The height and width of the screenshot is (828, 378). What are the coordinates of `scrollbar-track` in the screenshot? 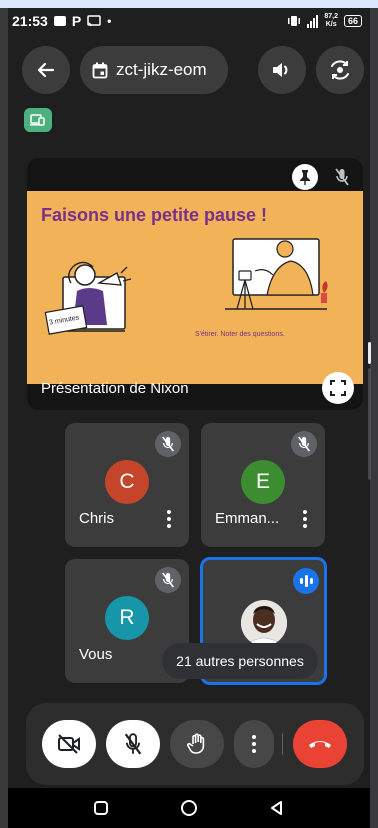 It's located at (369, 424).